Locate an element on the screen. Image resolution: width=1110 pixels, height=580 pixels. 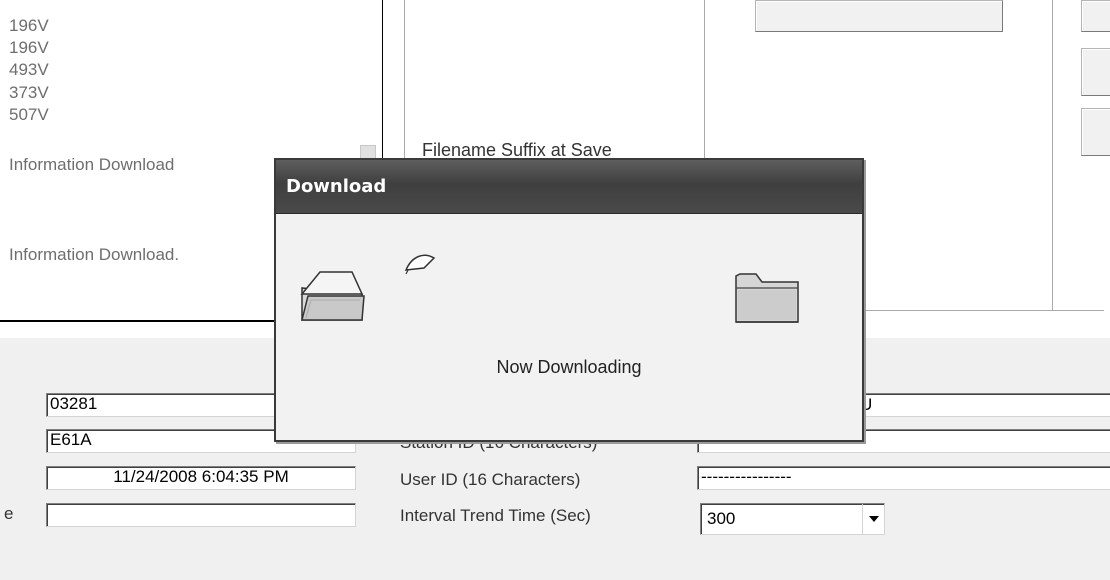
left-field-4-label: e is located at coordinates (9, 513).